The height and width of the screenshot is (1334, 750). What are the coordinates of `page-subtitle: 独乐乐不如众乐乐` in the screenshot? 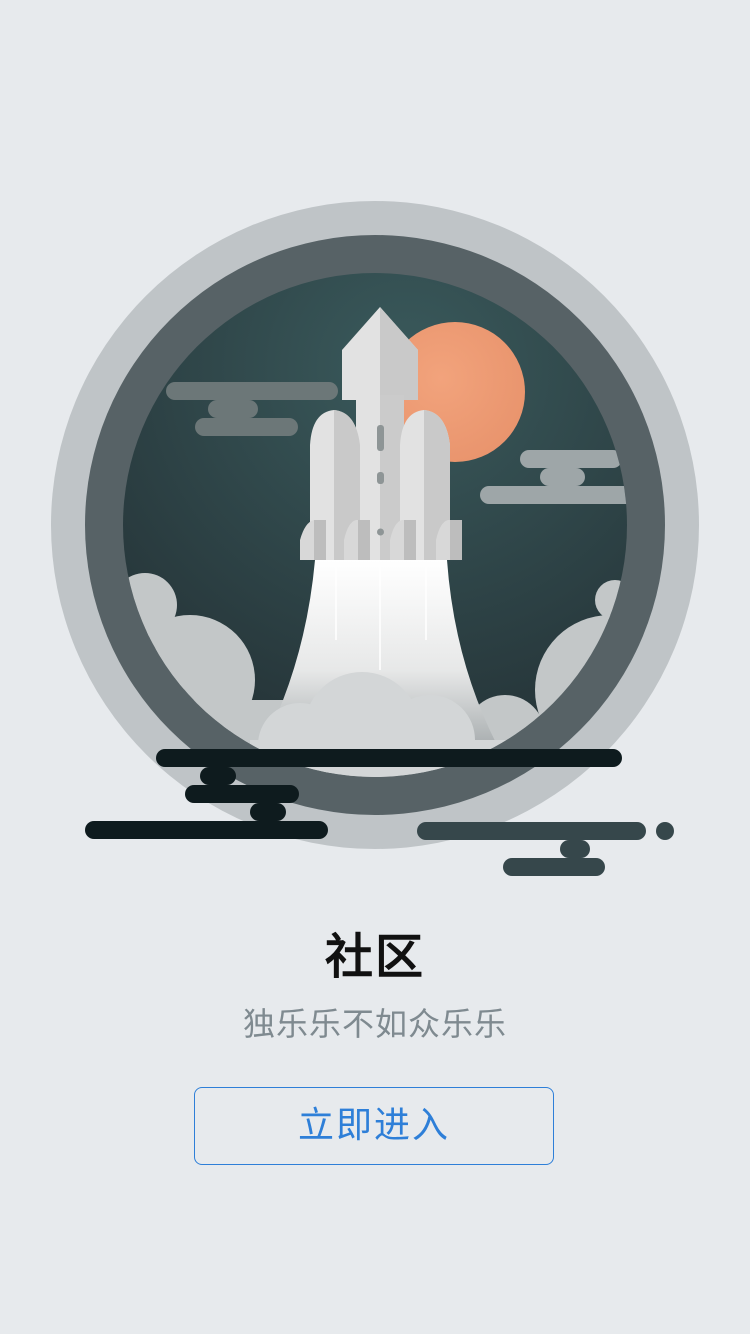 It's located at (374, 1024).